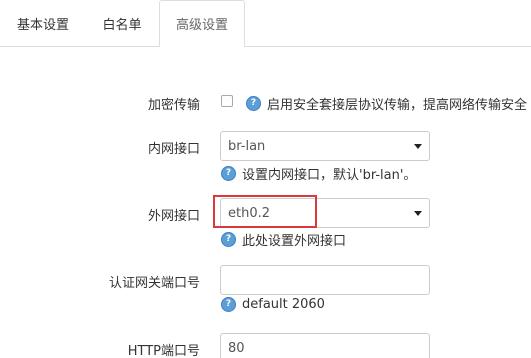 The width and height of the screenshot is (531, 358). What do you see at coordinates (202, 23) in the screenshot?
I see `tab-advanced-settings: 高级设置` at bounding box center [202, 23].